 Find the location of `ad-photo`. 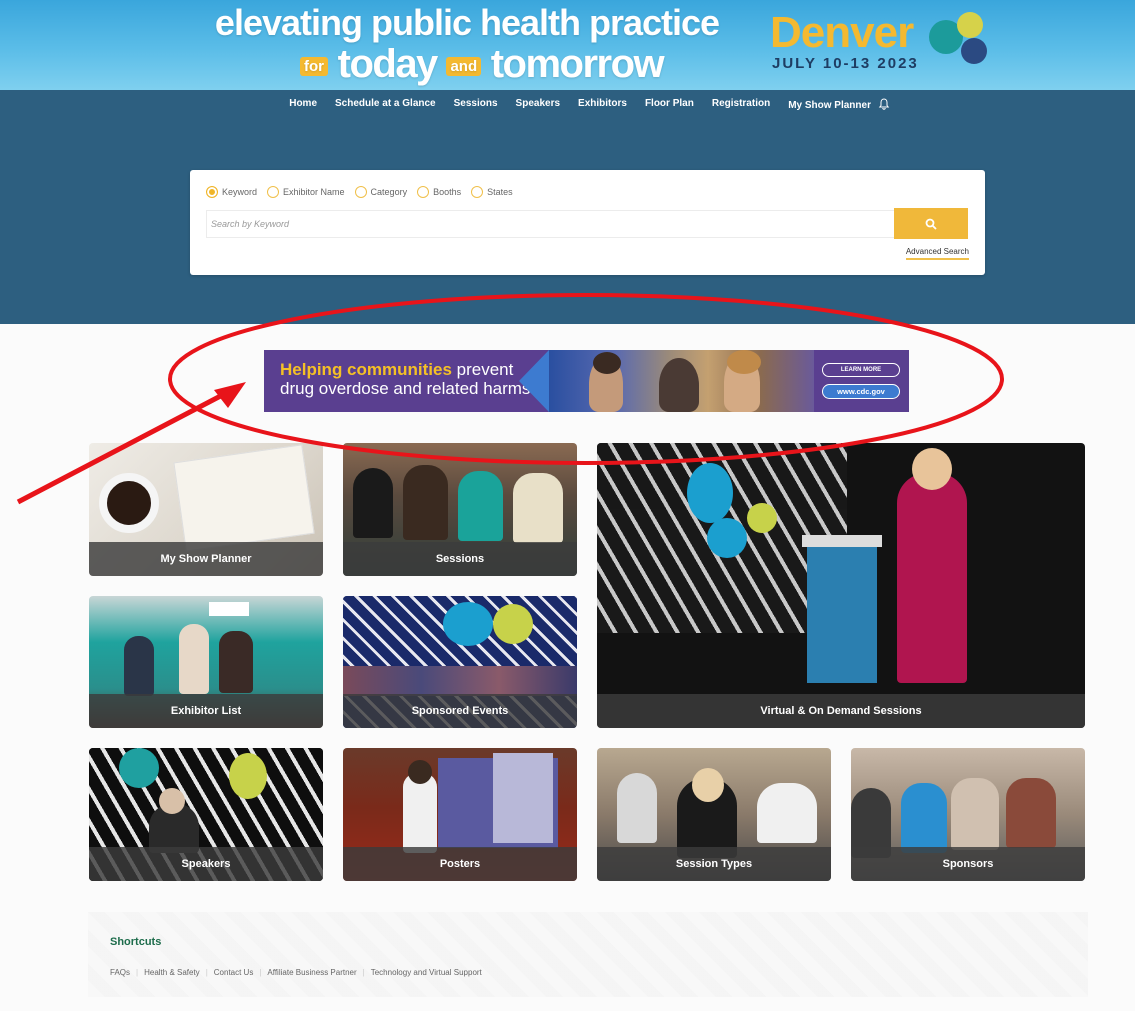

ad-photo is located at coordinates (681, 381).